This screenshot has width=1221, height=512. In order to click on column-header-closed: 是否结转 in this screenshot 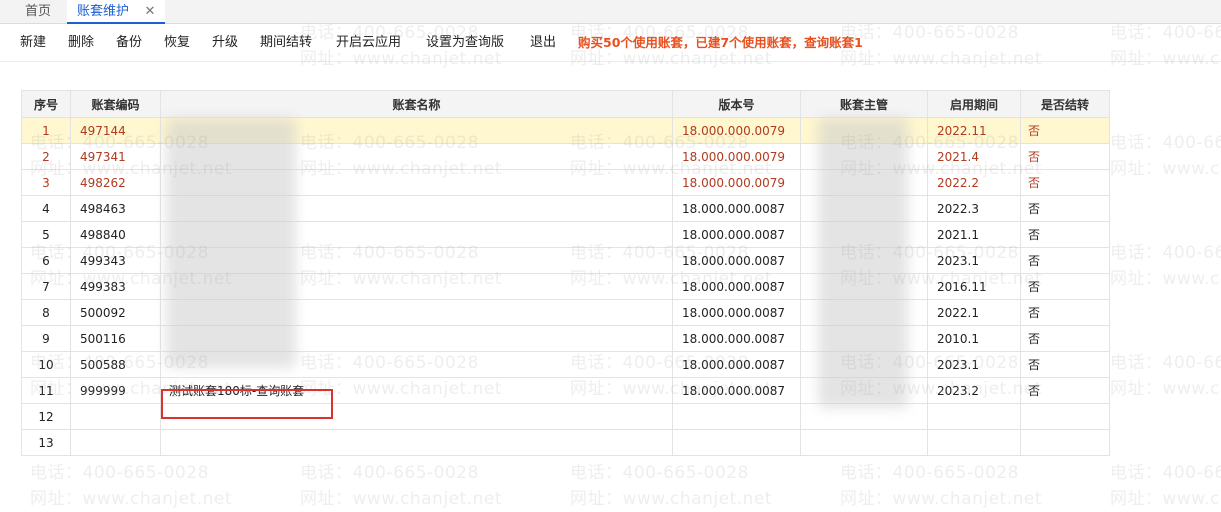, I will do `click(1065, 104)`.